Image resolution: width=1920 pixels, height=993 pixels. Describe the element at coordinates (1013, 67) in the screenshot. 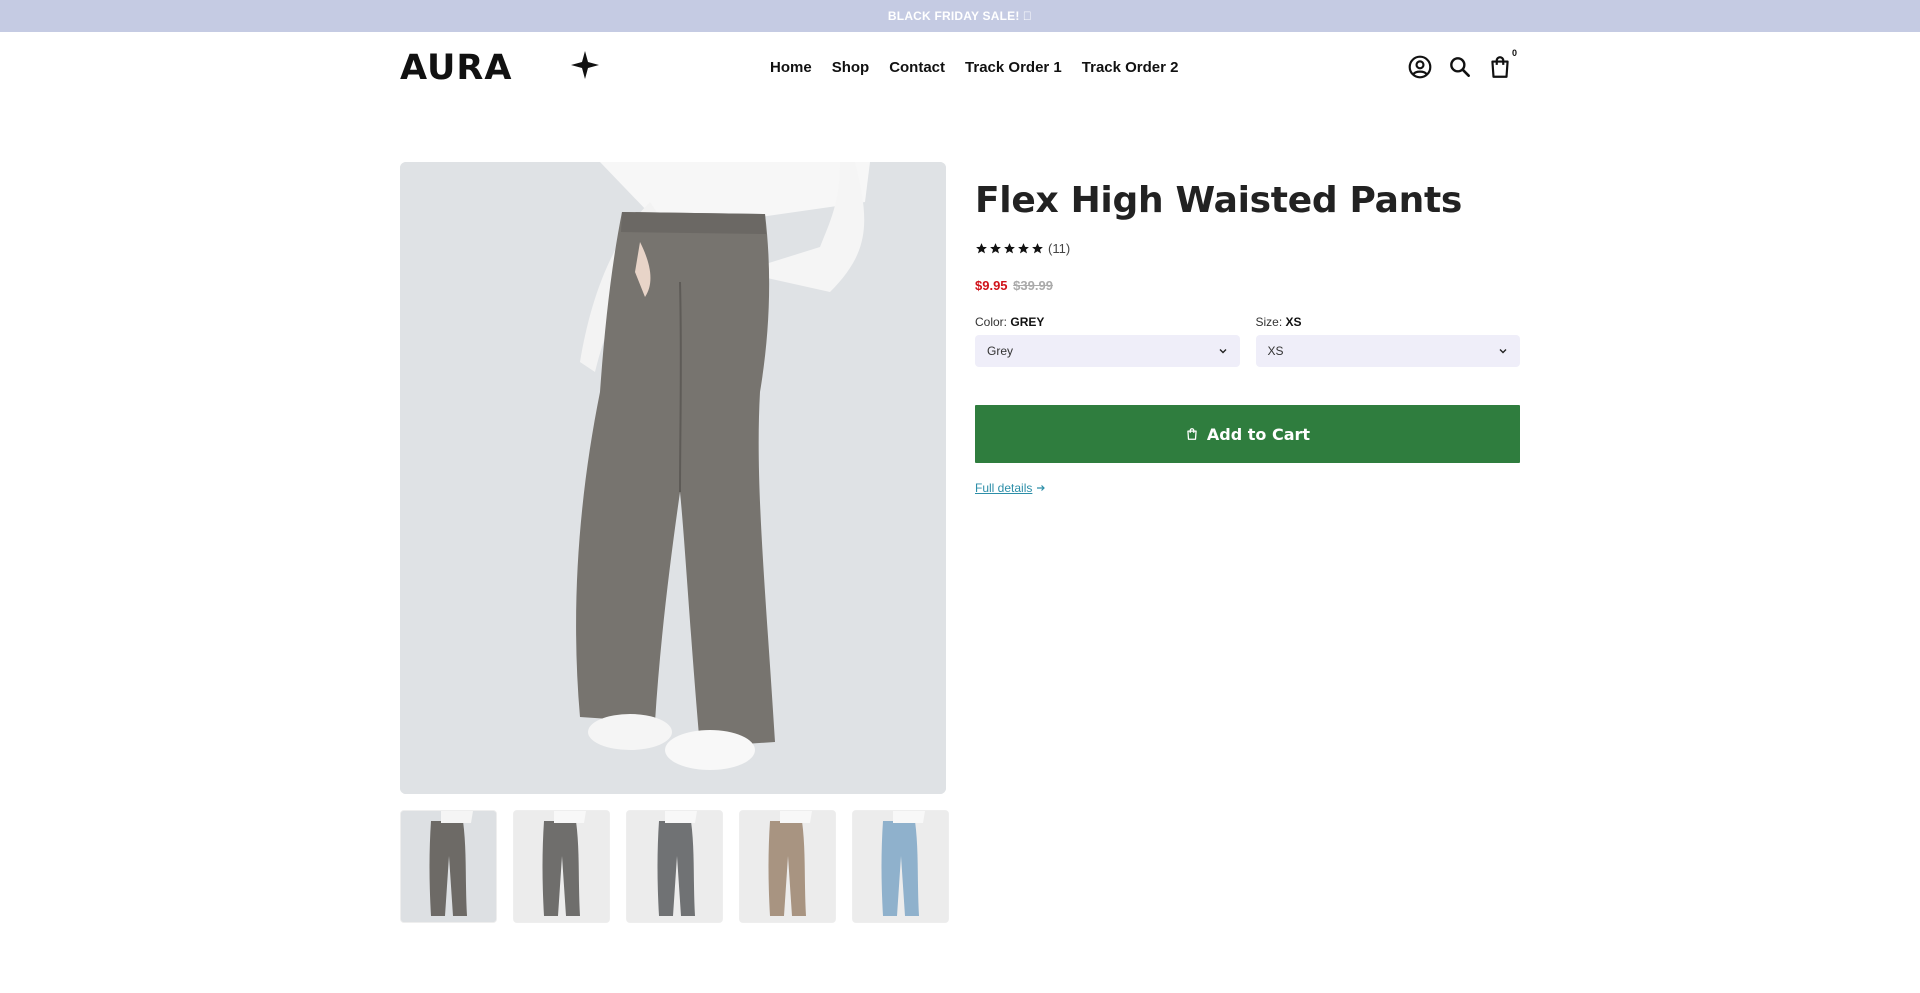

I see `nav-track-order-1: Track Order 1` at that location.